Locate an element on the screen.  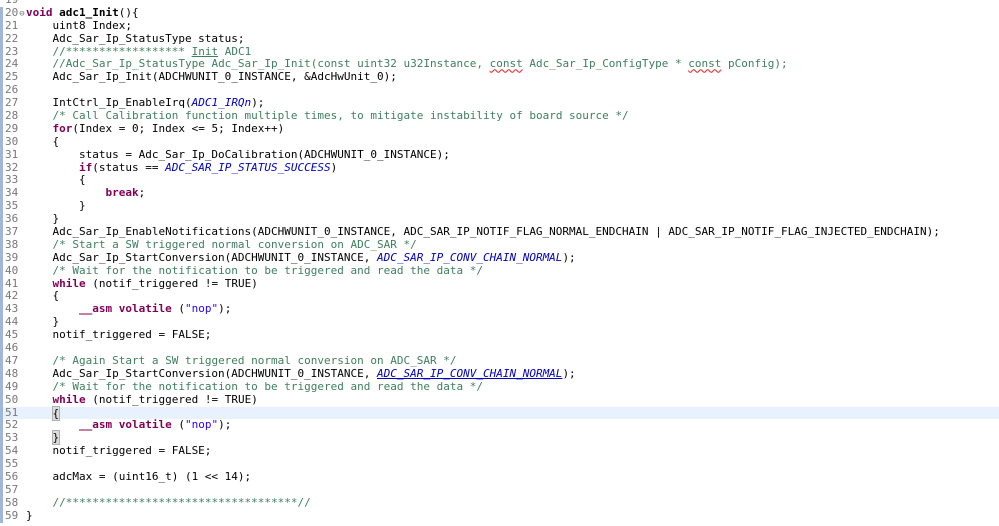
code-text: } is located at coordinates (29, 515).